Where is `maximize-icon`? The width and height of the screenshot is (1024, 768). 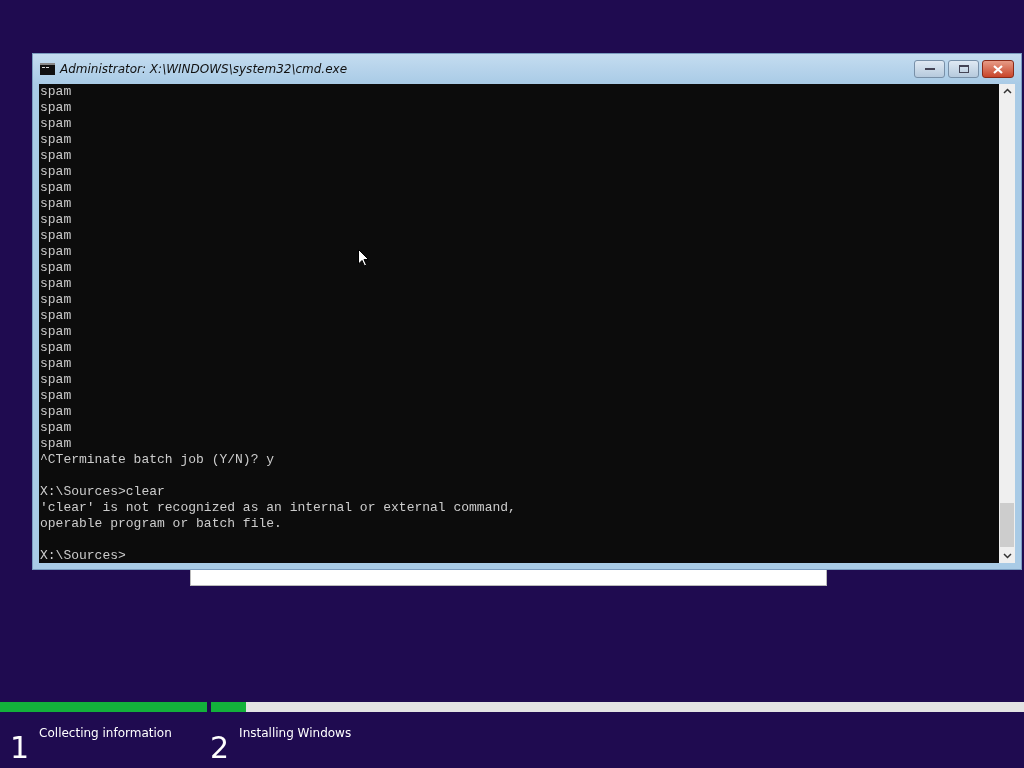 maximize-icon is located at coordinates (963, 69).